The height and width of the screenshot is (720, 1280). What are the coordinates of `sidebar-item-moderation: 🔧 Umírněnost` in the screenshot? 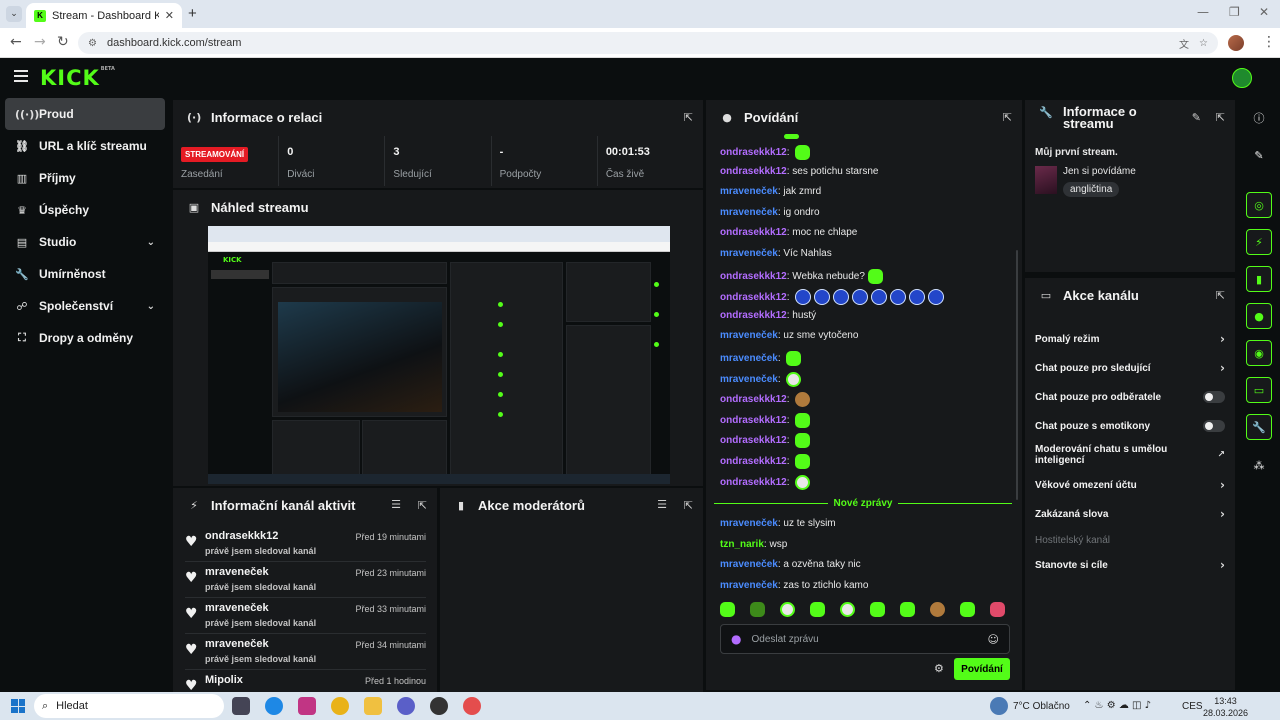 It's located at (85, 274).